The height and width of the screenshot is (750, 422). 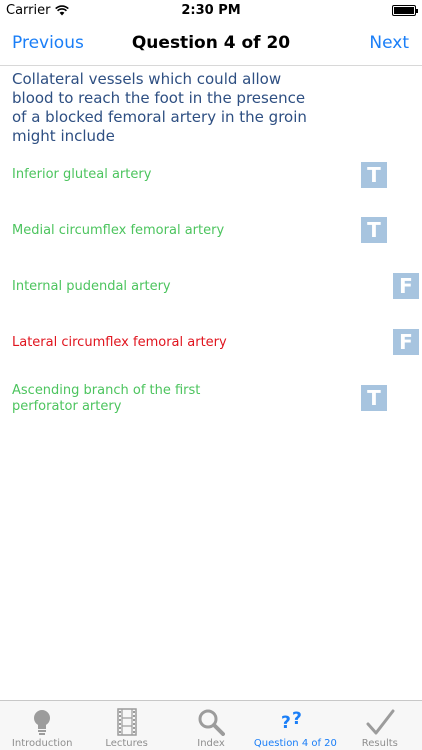 I want to click on tab-label: Lectures, so click(x=126, y=743).